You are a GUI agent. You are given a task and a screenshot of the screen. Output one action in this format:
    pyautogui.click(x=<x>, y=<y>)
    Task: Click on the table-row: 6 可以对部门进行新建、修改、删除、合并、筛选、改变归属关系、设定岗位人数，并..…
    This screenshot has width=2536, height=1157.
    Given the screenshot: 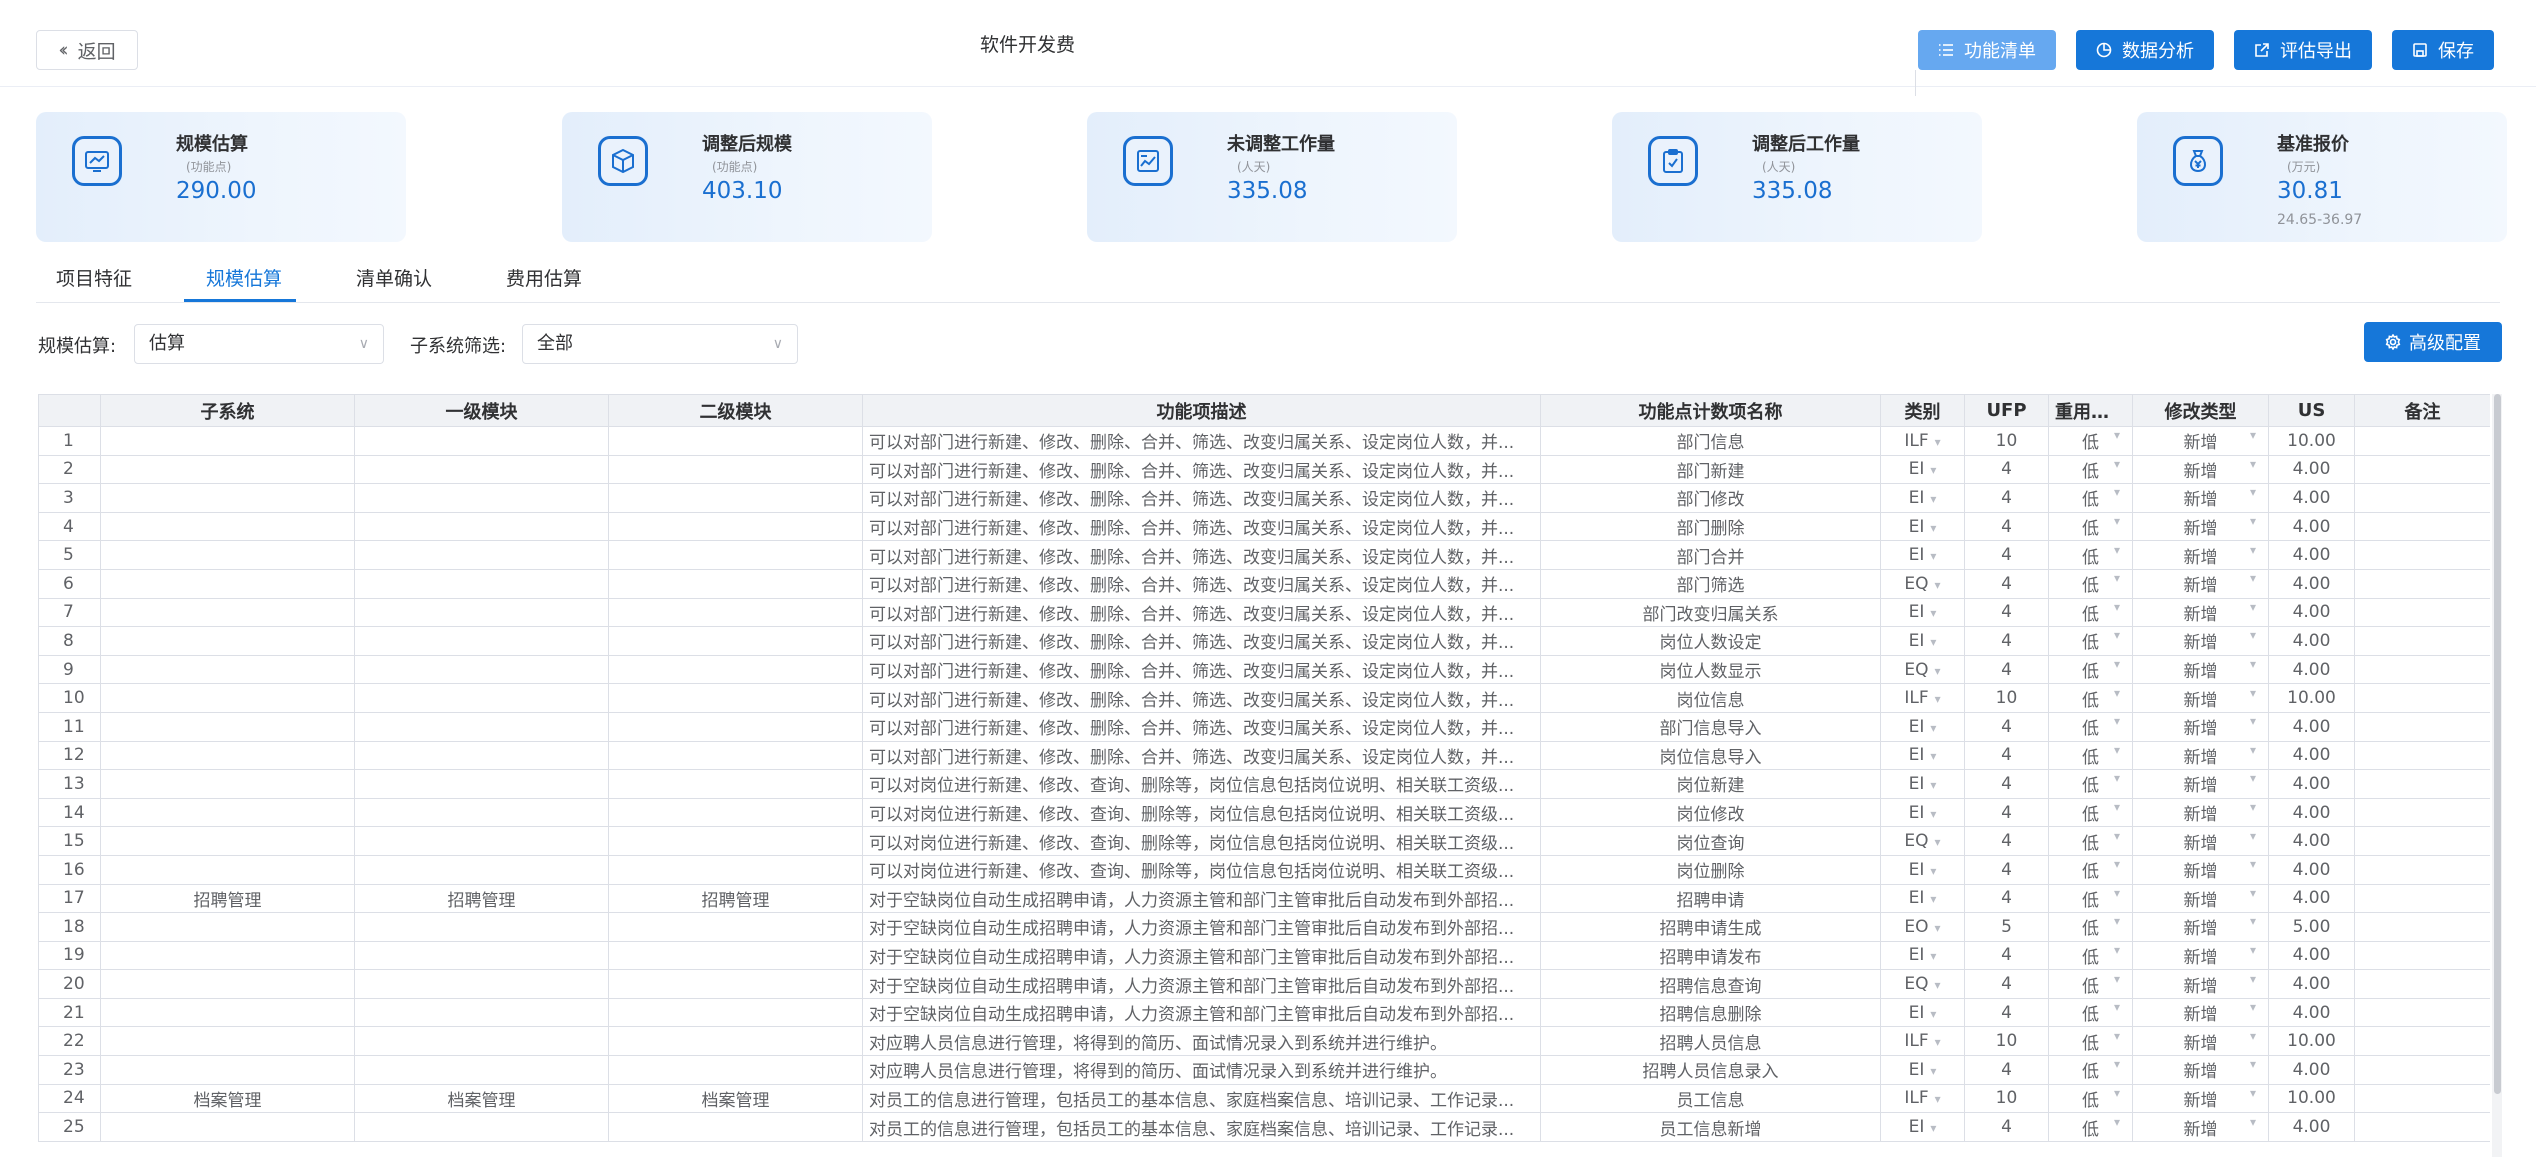 What is the action you would take?
    pyautogui.click(x=1264, y=583)
    